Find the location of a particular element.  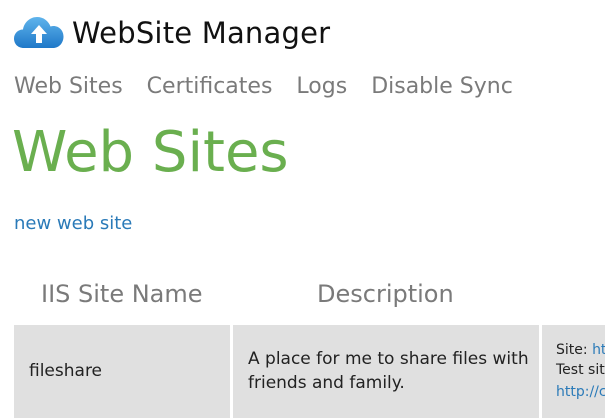

app-title: WebSite Manager is located at coordinates (201, 33).